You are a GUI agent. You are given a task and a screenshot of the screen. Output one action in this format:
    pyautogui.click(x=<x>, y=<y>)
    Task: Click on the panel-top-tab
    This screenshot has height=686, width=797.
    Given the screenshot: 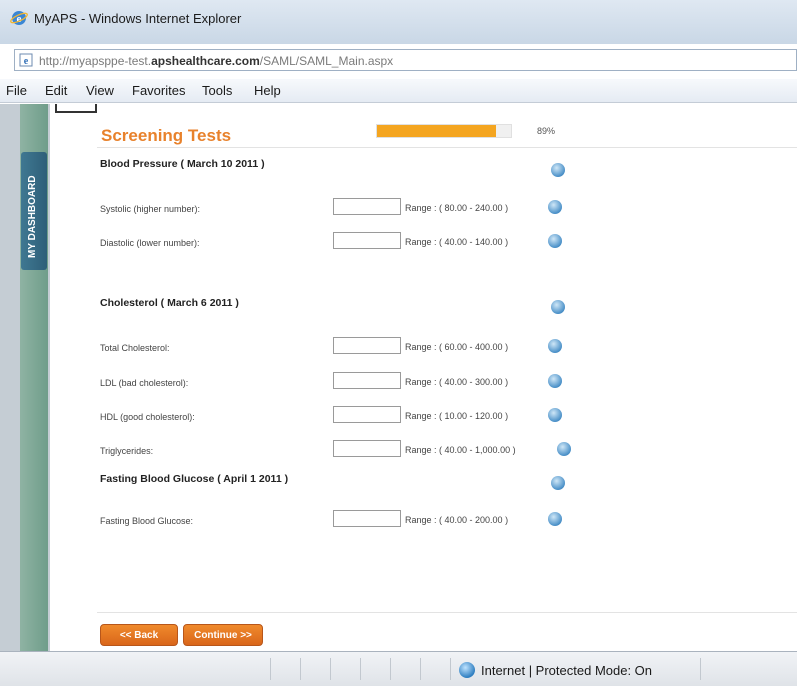 What is the action you would take?
    pyautogui.click(x=76, y=108)
    